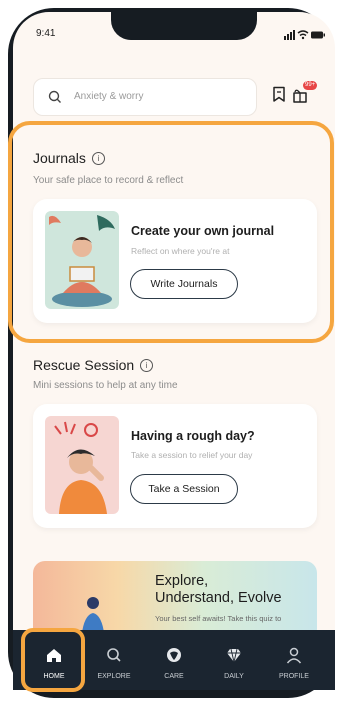 The height and width of the screenshot is (703, 340). Describe the element at coordinates (218, 618) in the screenshot. I see `promo-text: Your best self awaits! Take this quiz to` at that location.